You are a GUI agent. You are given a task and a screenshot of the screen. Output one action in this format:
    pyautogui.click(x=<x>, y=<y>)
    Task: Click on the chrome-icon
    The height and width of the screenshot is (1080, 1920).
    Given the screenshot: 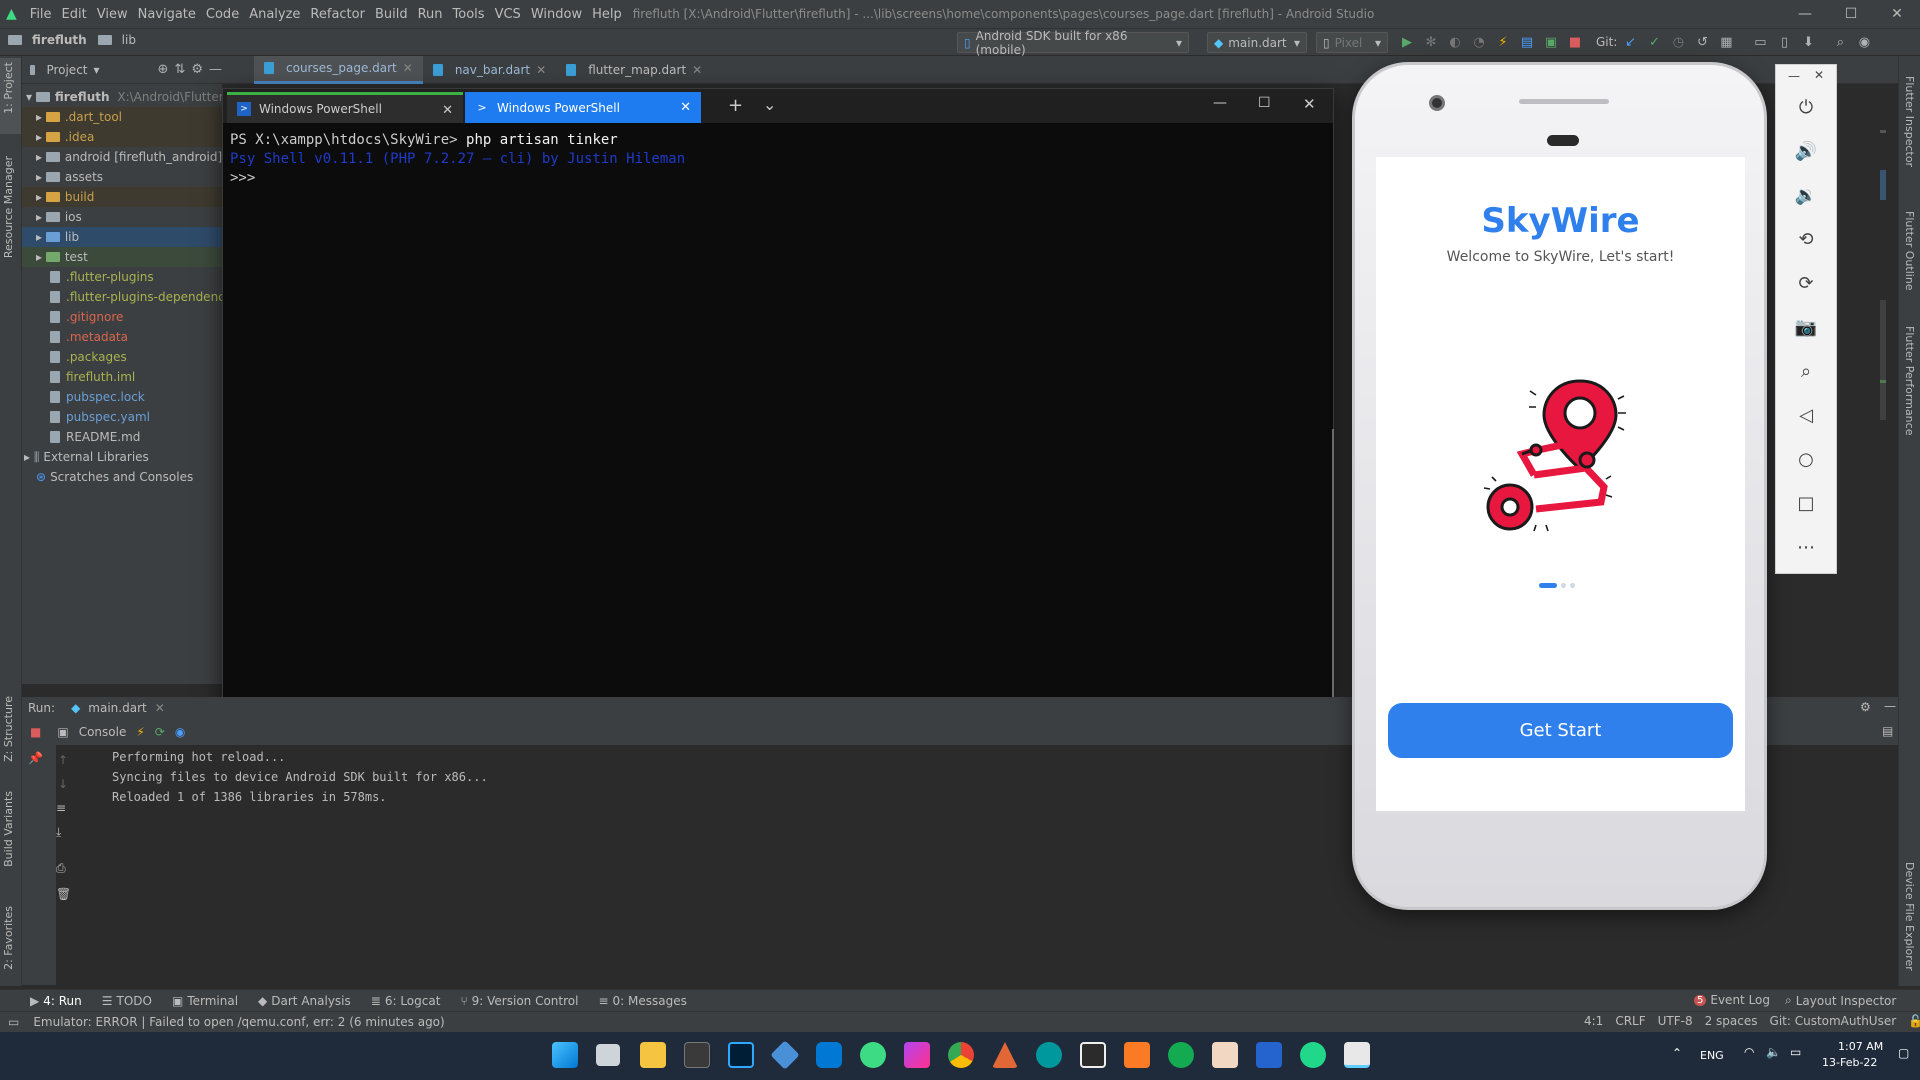 What is the action you would take?
    pyautogui.click(x=961, y=1055)
    